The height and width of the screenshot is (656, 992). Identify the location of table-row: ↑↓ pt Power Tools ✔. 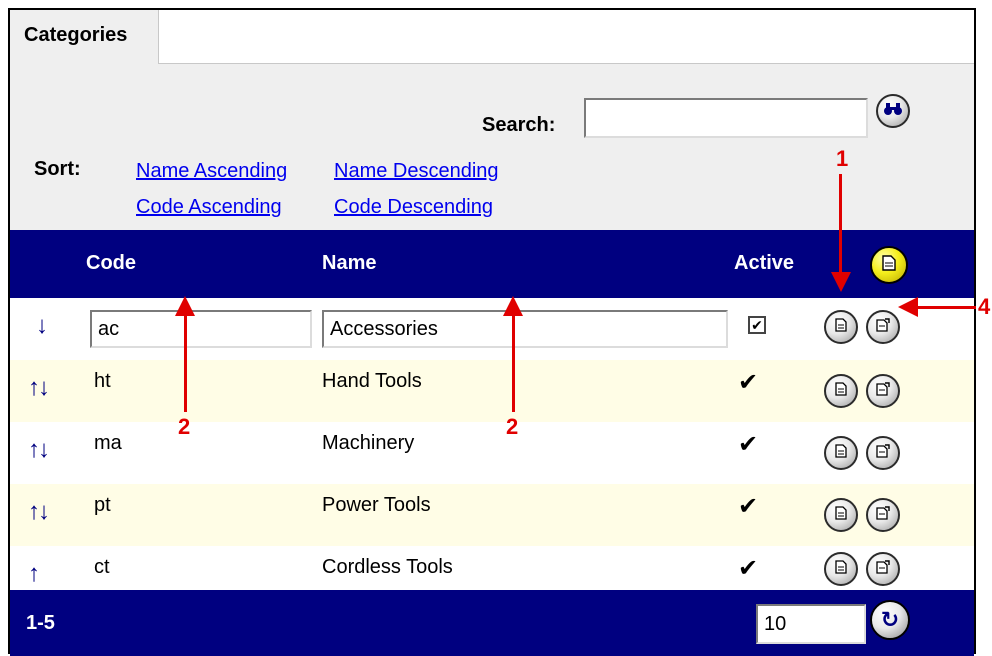
(492, 515).